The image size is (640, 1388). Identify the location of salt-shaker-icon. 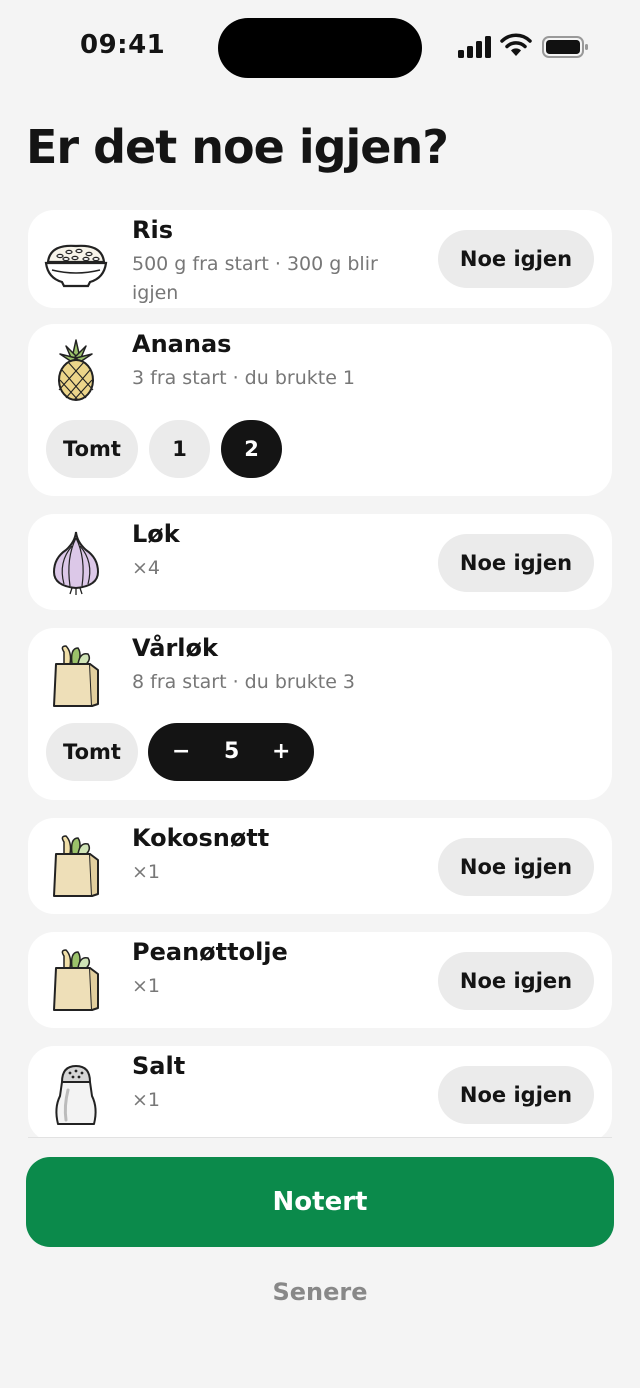
(76, 1094).